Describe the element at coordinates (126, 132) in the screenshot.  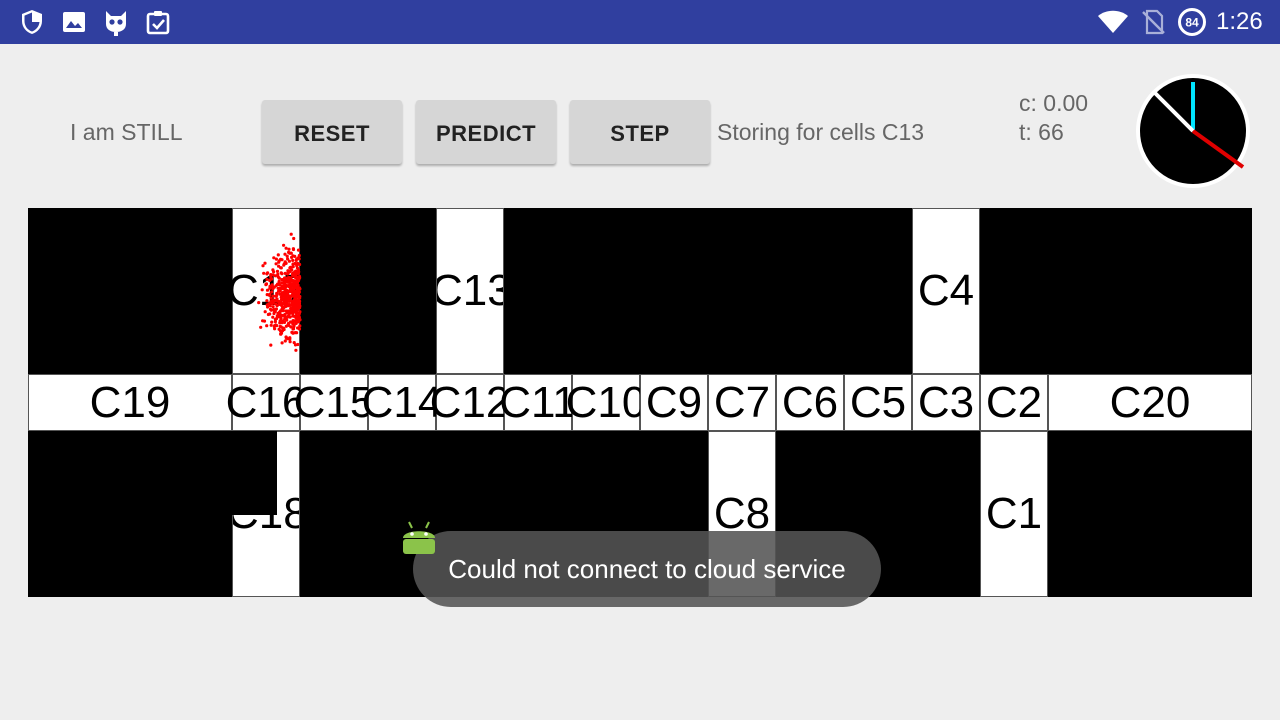
I see `activity-status: I am STILL` at that location.